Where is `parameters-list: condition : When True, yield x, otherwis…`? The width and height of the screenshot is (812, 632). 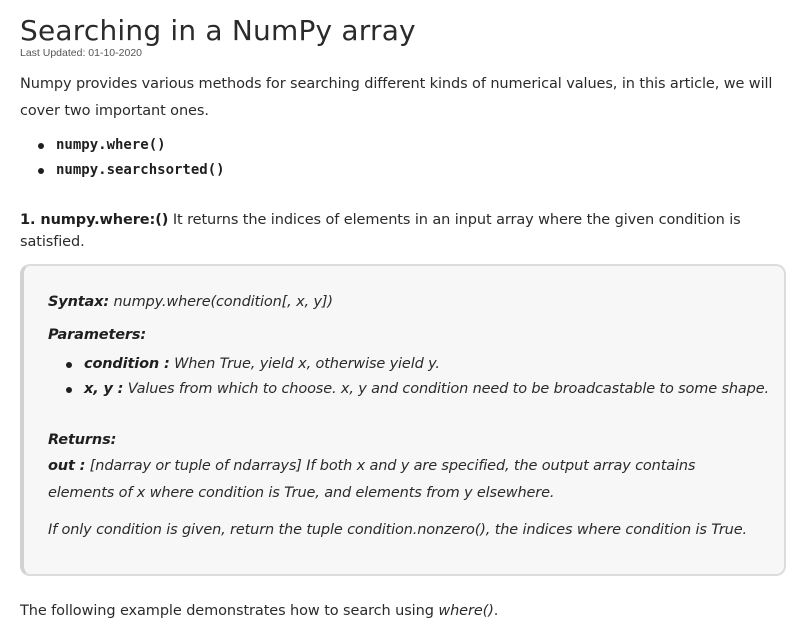
parameters-list: condition : When True, yield x, otherwis… is located at coordinates (416, 377).